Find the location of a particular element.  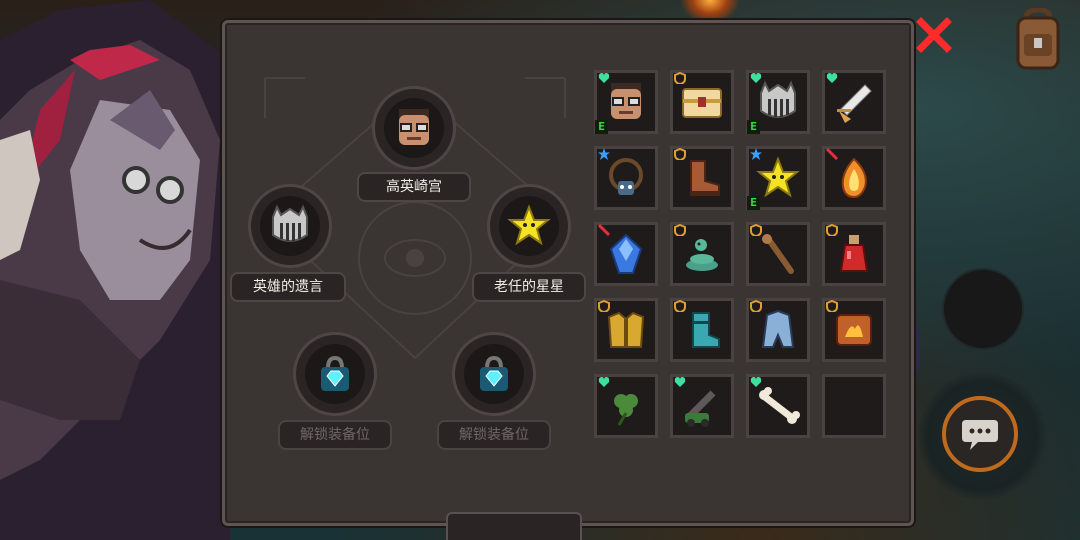

locked-slot-right is located at coordinates (494, 374).